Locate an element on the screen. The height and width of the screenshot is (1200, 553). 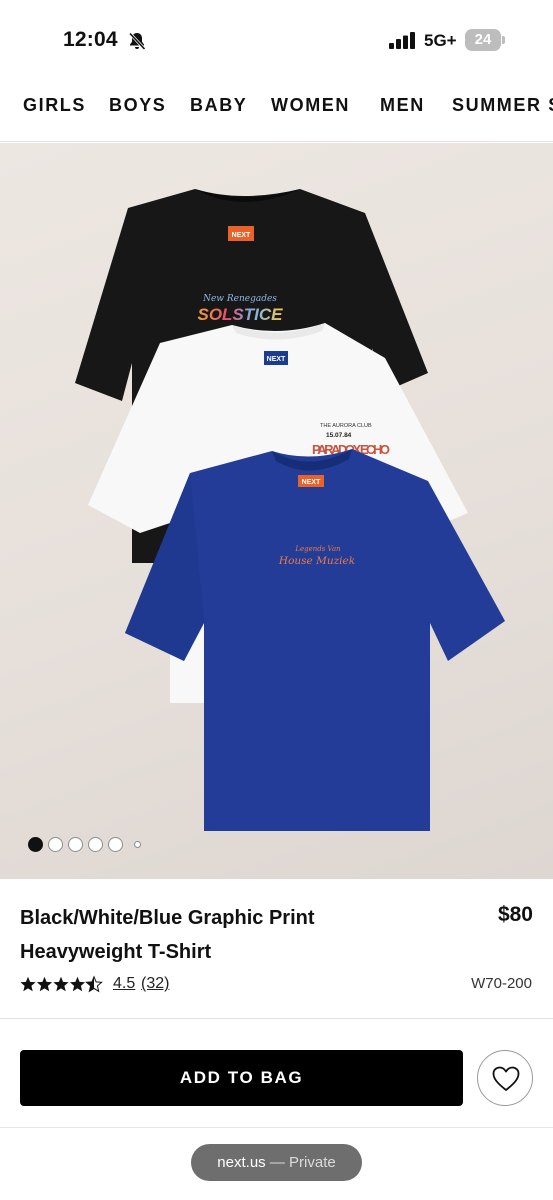
nav-item-men: MEN is located at coordinates (402, 105).